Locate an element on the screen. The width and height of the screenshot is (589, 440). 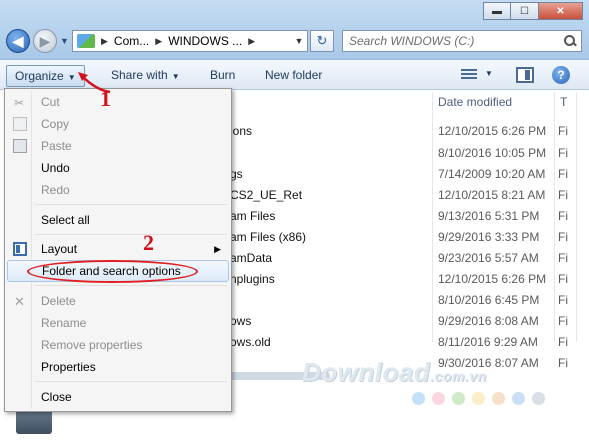
file-name: amData is located at coordinates (251, 258).